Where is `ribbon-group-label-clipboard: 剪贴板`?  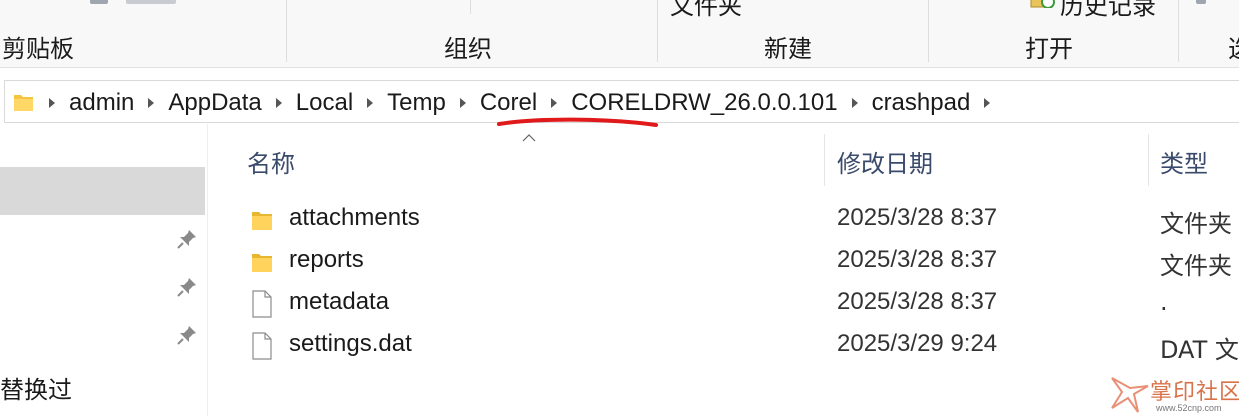
ribbon-group-label-clipboard: 剪贴板 is located at coordinates (38, 49).